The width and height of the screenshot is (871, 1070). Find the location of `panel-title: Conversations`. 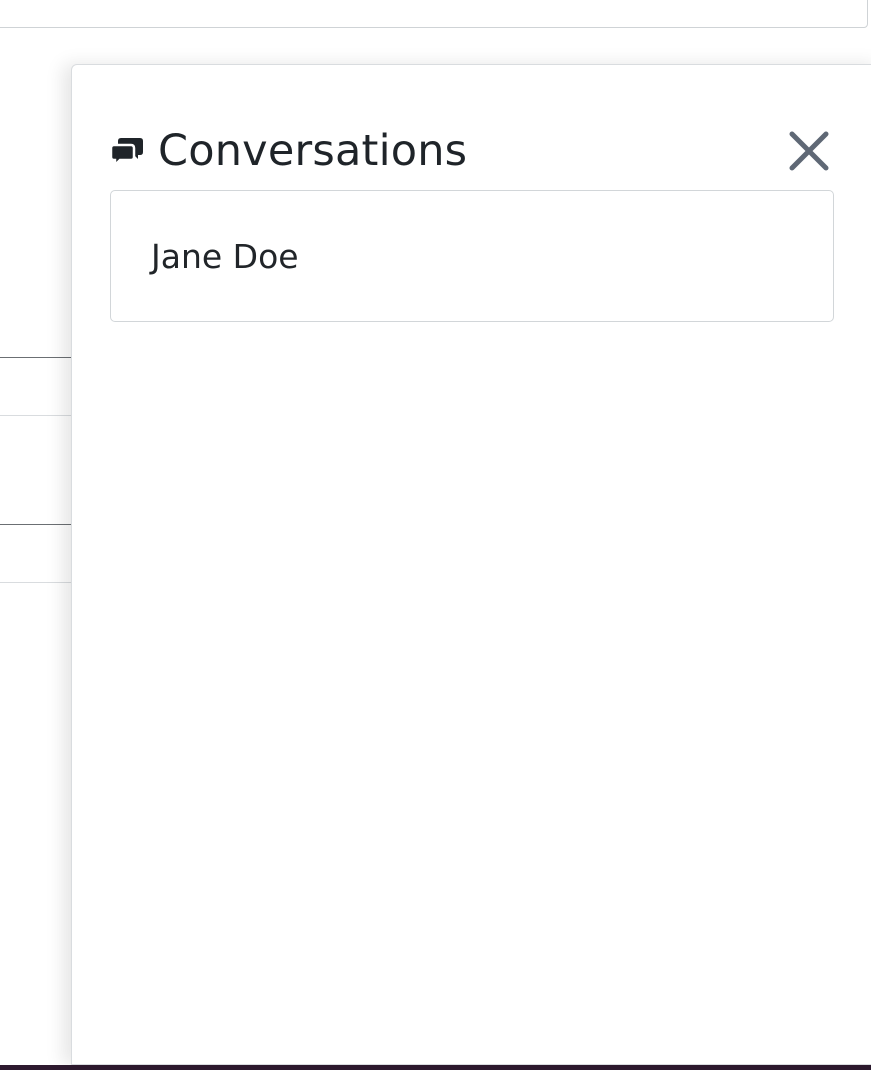

panel-title: Conversations is located at coordinates (313, 150).